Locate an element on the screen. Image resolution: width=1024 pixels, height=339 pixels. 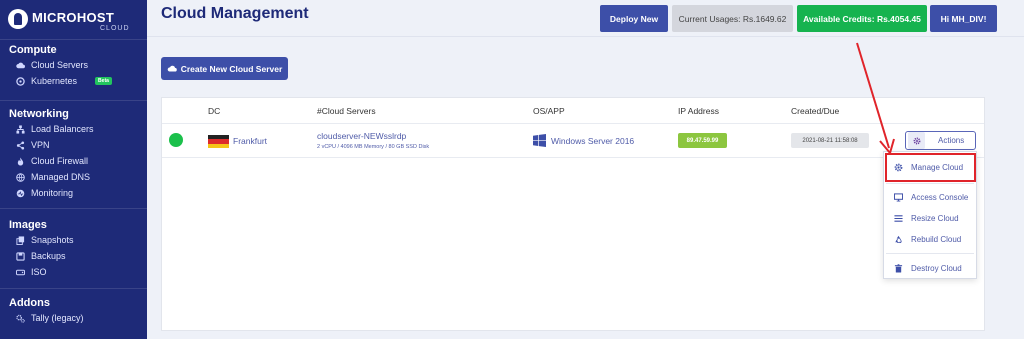
copy-icon is located at coordinates (20, 240).